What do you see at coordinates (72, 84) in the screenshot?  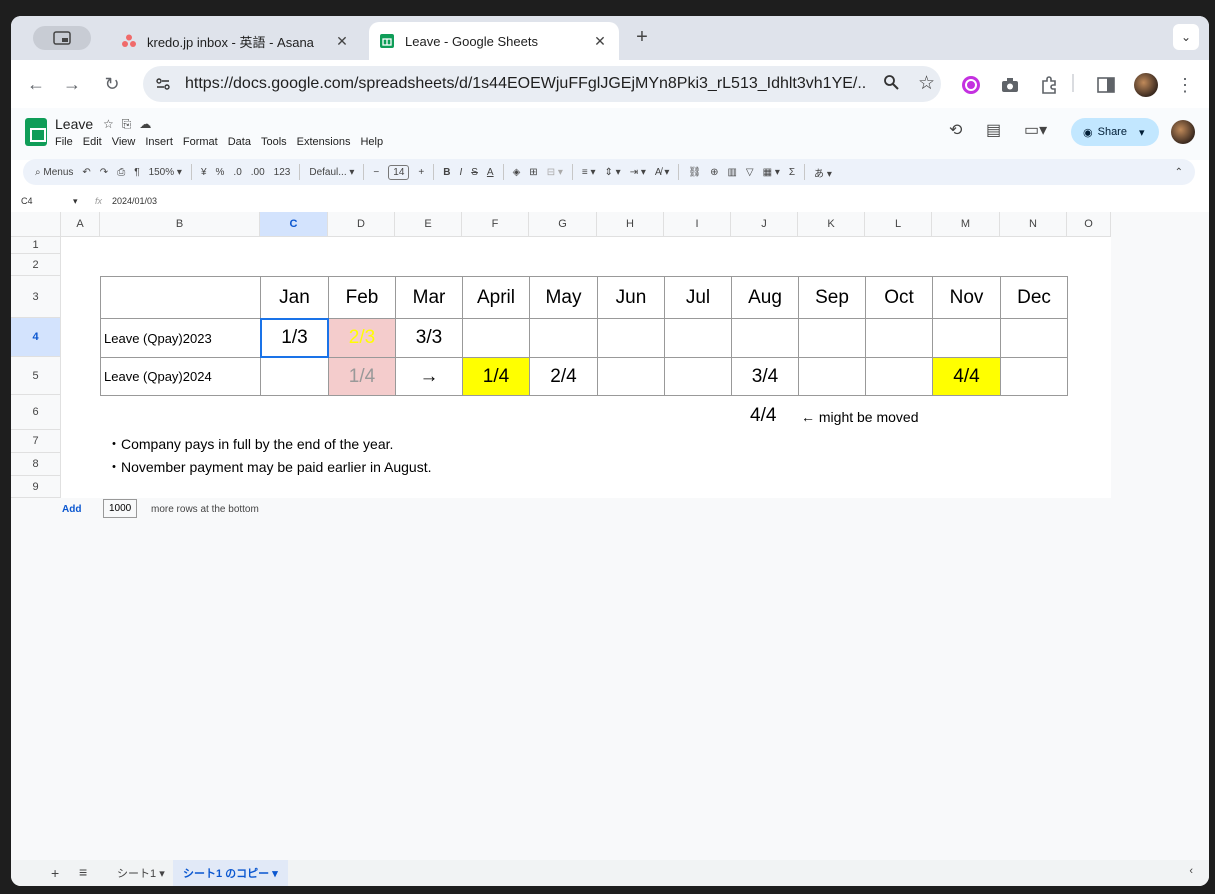 I see `forward-icon: →` at bounding box center [72, 84].